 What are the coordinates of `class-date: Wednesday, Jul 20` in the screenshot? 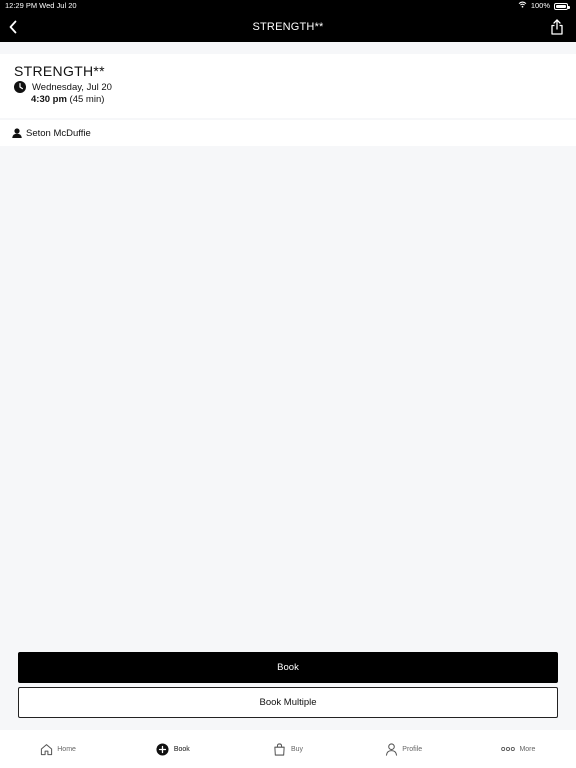 It's located at (72, 87).